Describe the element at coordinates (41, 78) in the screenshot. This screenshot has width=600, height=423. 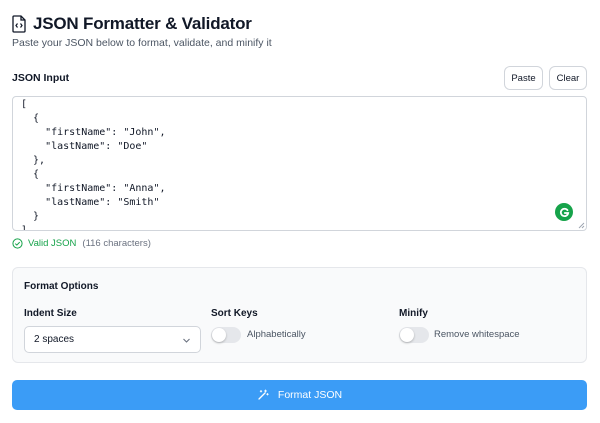
I see `json-input-label: JSON Input` at that location.